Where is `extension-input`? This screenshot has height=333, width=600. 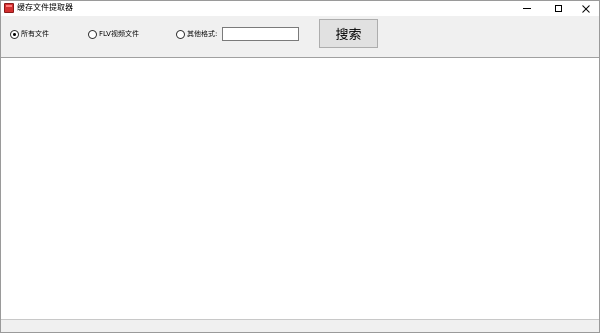 extension-input is located at coordinates (260, 34).